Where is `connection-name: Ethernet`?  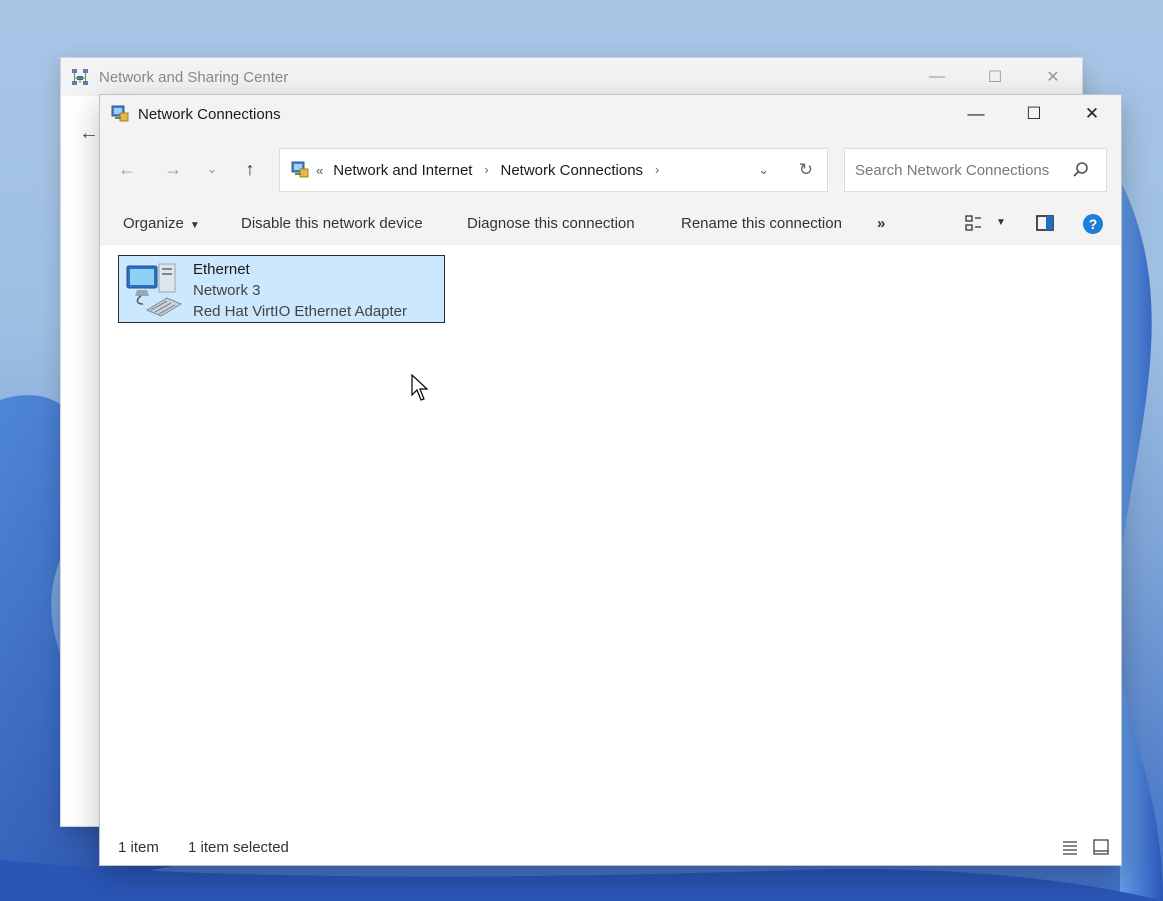 connection-name: Ethernet is located at coordinates (221, 269).